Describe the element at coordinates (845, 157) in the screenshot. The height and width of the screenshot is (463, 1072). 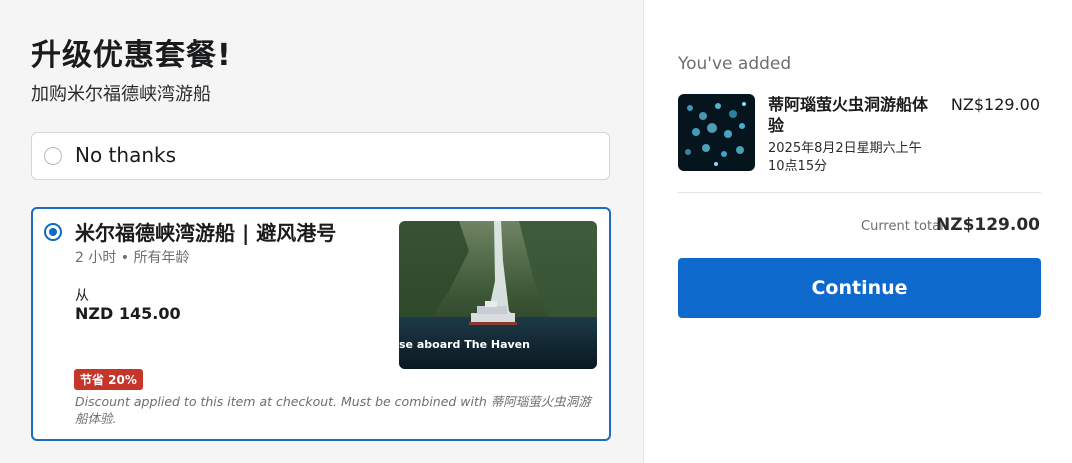
I see `cart-item-date: 2025年8月2日星期六上午10点15分` at that location.